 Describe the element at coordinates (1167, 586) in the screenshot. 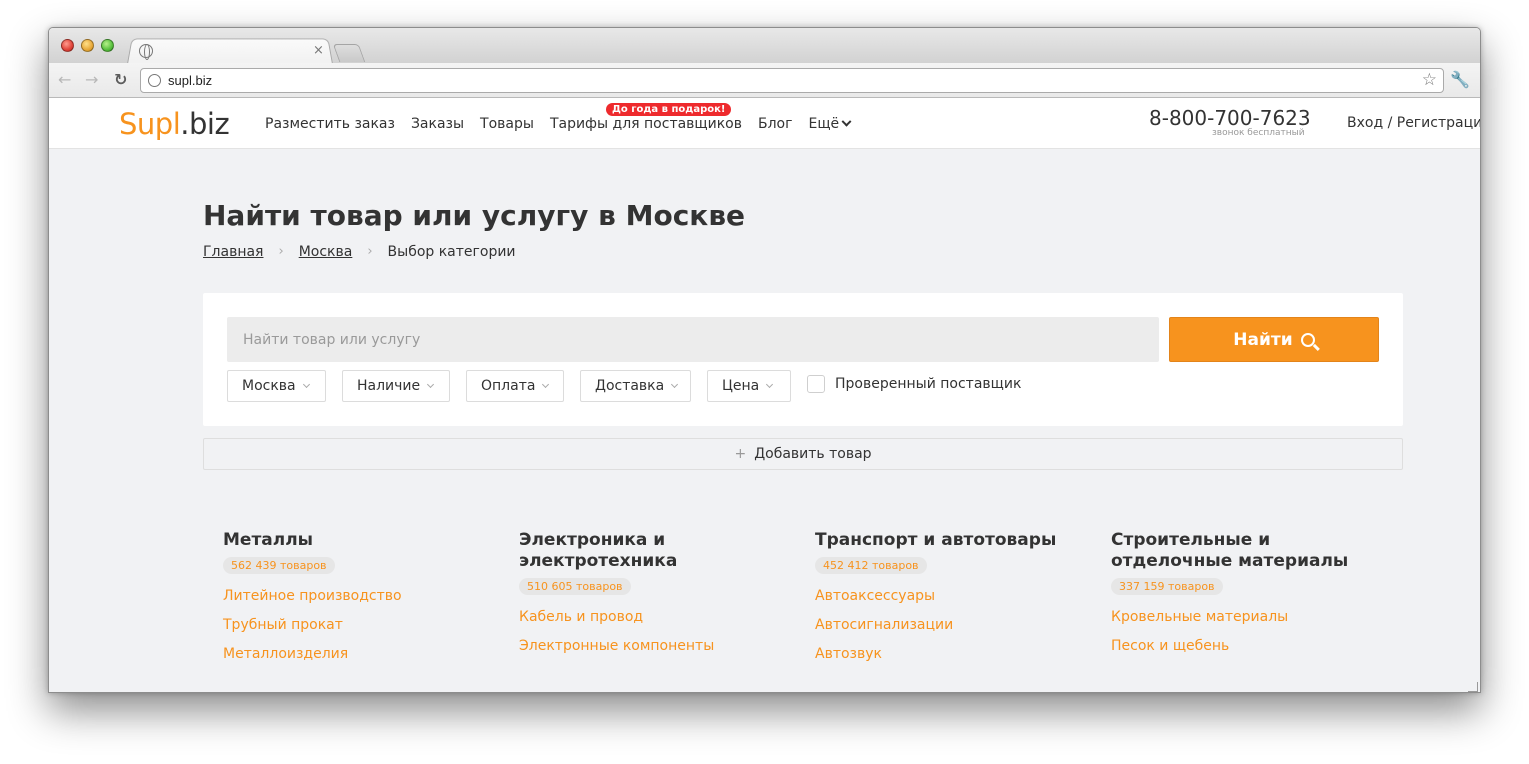

I see `category-count-badge: 337 159 товаров` at that location.